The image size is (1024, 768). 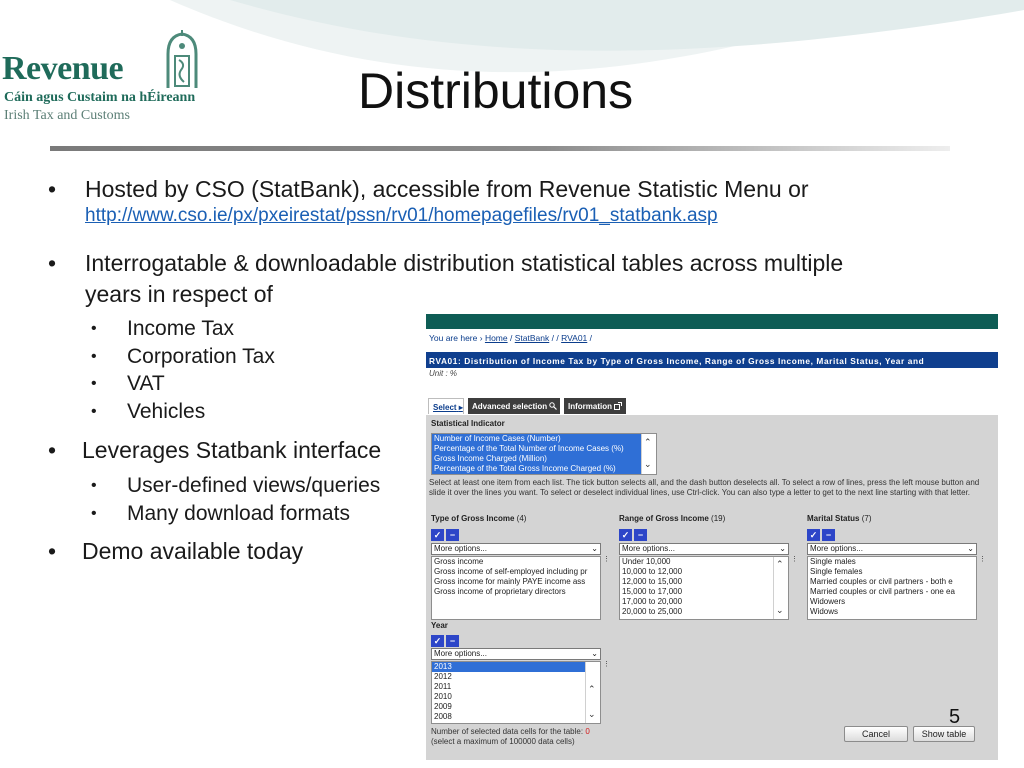 What do you see at coordinates (146, 383) in the screenshot?
I see `sub-bullet-text: VAT` at bounding box center [146, 383].